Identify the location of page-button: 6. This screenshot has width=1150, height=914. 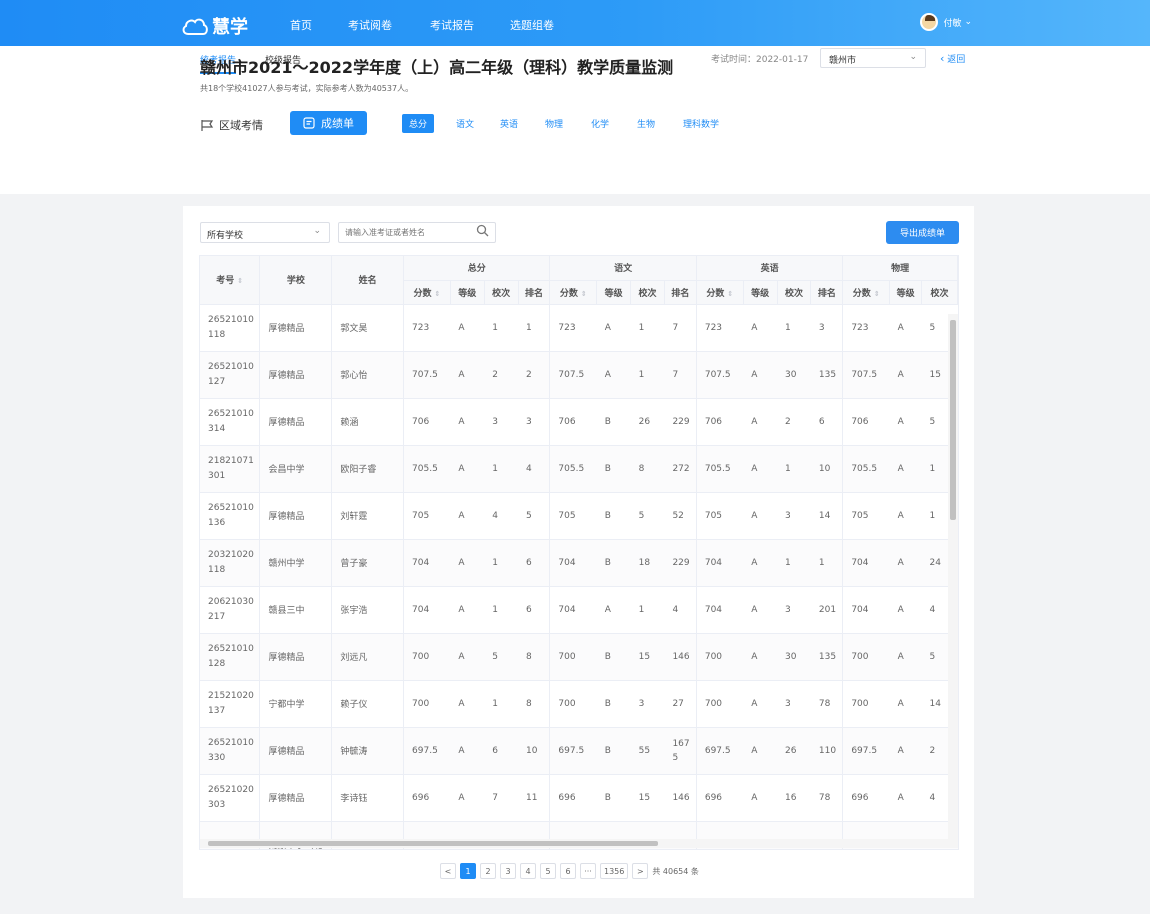
(568, 871).